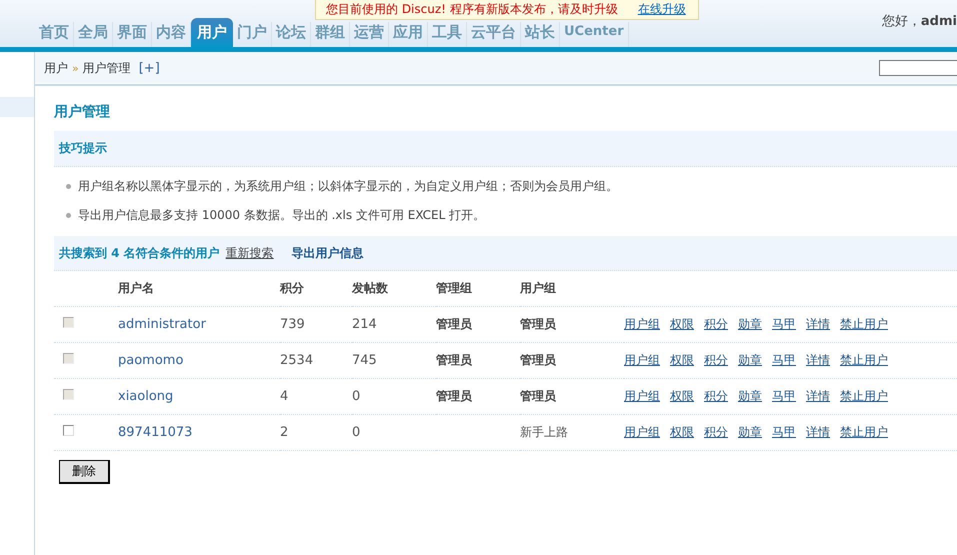 This screenshot has width=957, height=555. Describe the element at coordinates (199, 288) in the screenshot. I see `column-header: 用户名` at that location.